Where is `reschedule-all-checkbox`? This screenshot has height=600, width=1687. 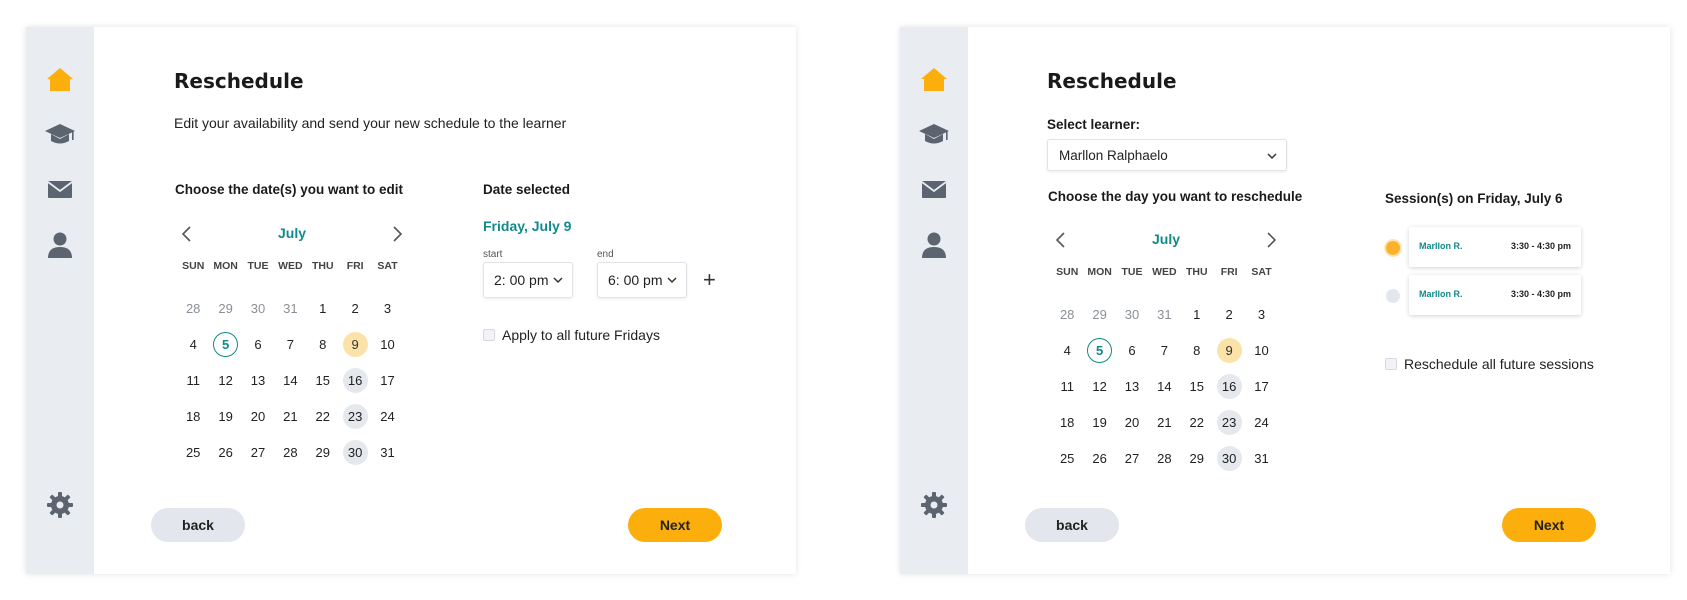 reschedule-all-checkbox is located at coordinates (1391, 364).